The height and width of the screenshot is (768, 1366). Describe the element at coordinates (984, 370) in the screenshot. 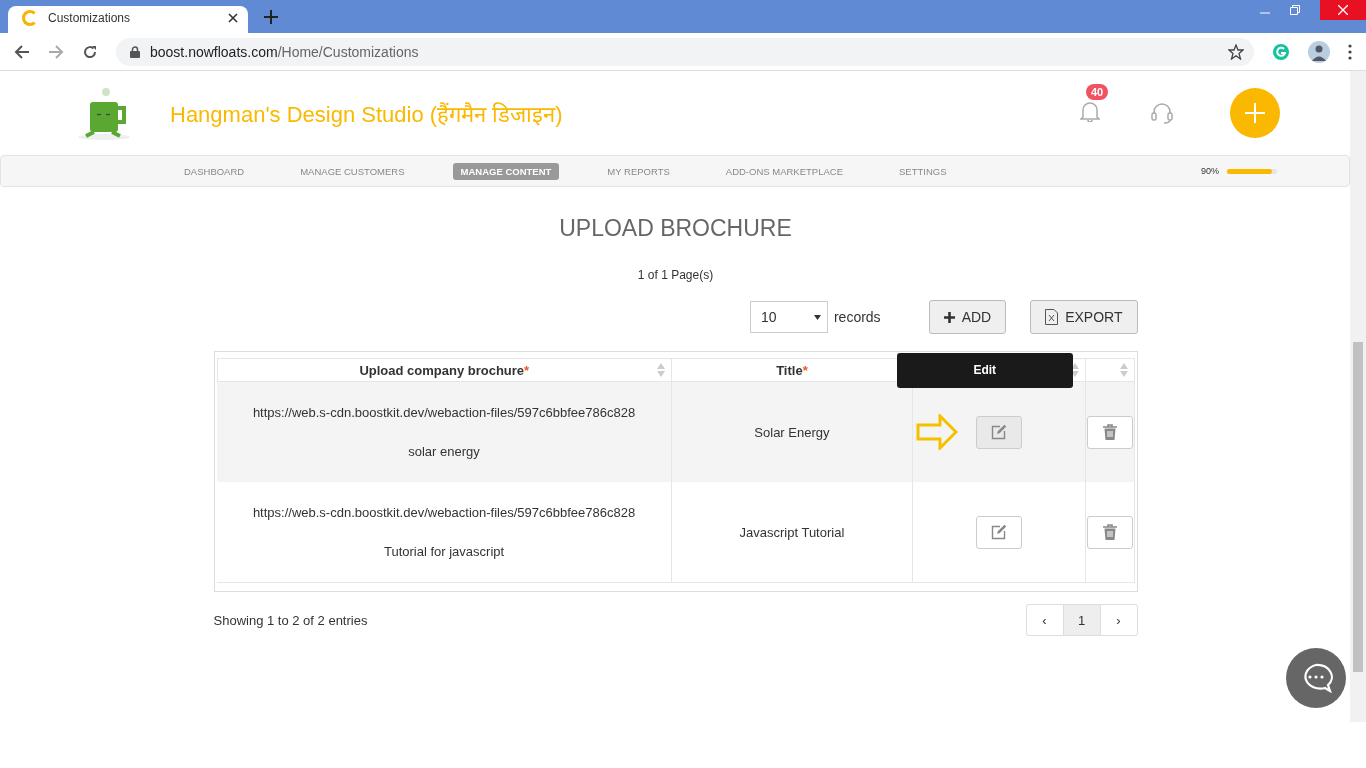

I see `tooltip: Edit` at that location.